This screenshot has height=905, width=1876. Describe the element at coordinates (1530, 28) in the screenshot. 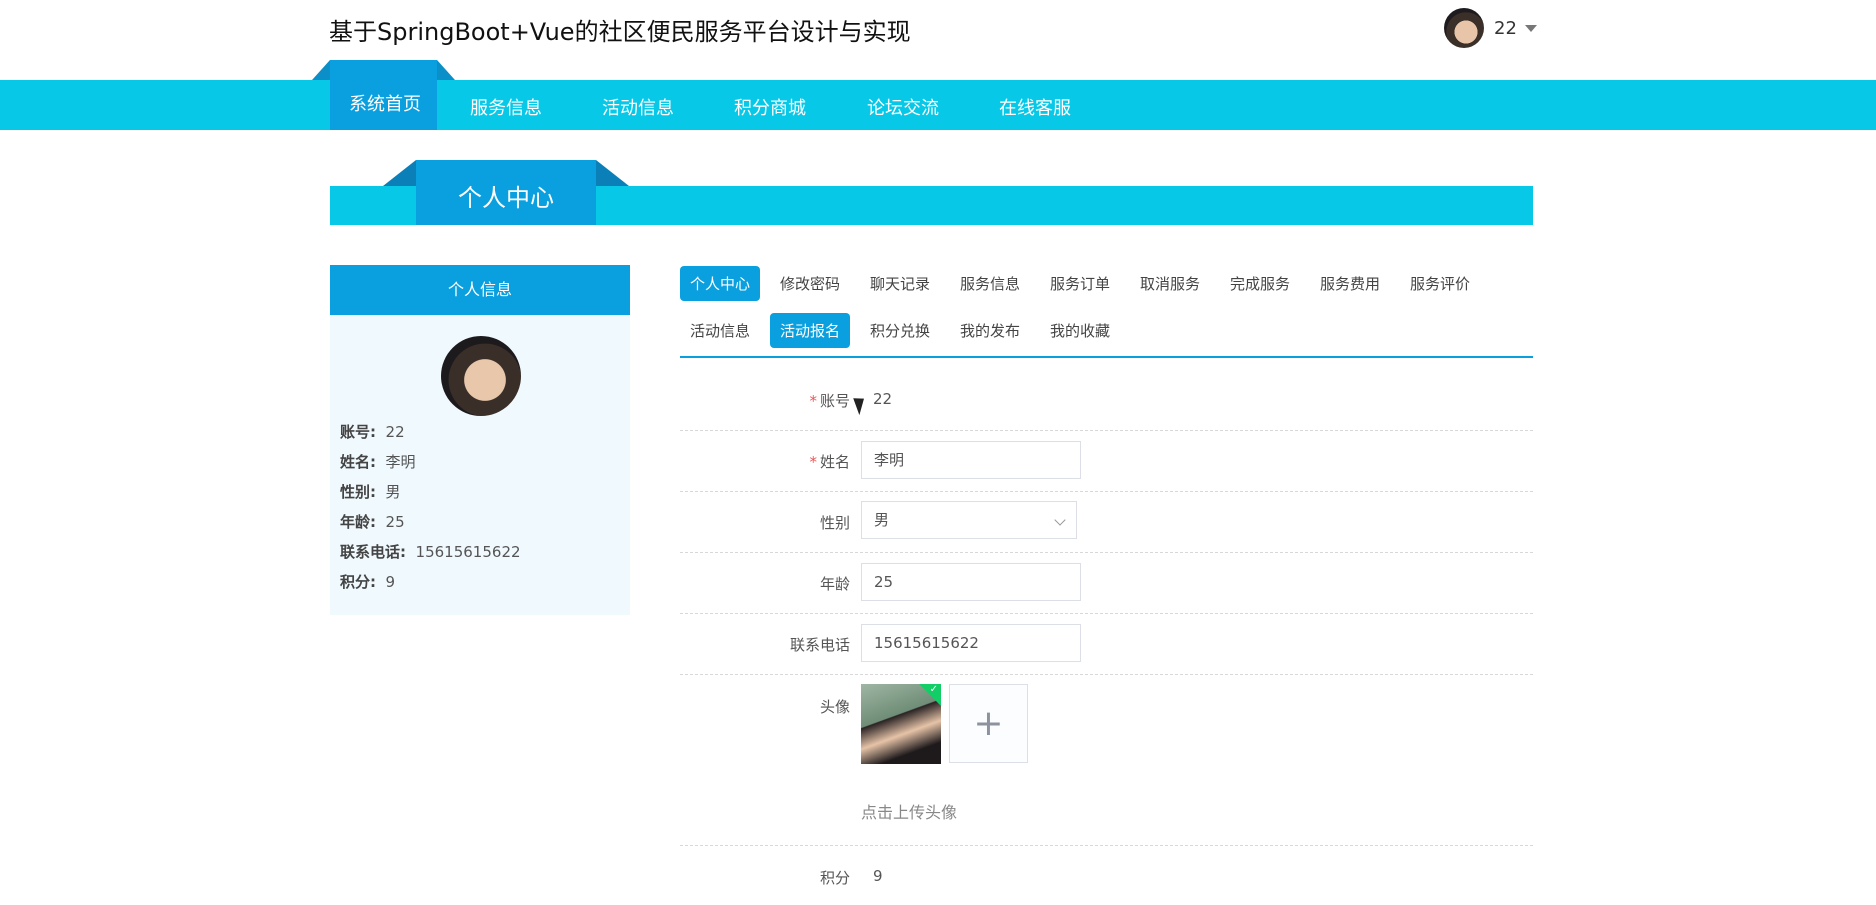

I see `caret-down-icon` at that location.